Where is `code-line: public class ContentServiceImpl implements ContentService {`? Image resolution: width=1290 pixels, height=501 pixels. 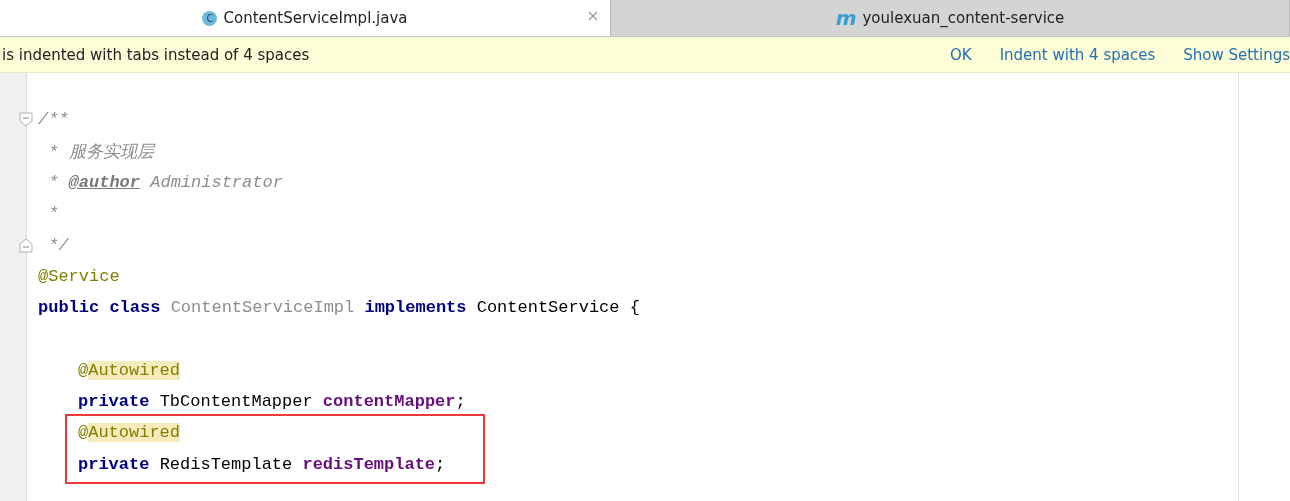
code-line: public class ContentServiceImpl implements ContentService { is located at coordinates (339, 308).